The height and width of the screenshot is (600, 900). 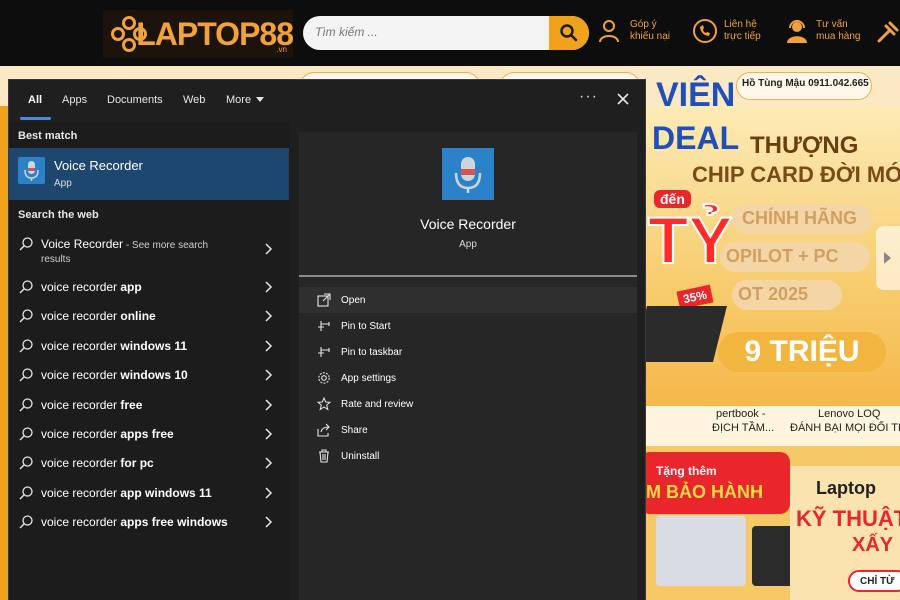 What do you see at coordinates (149, 346) in the screenshot?
I see `suggestion-item: voice recorder windows 11` at bounding box center [149, 346].